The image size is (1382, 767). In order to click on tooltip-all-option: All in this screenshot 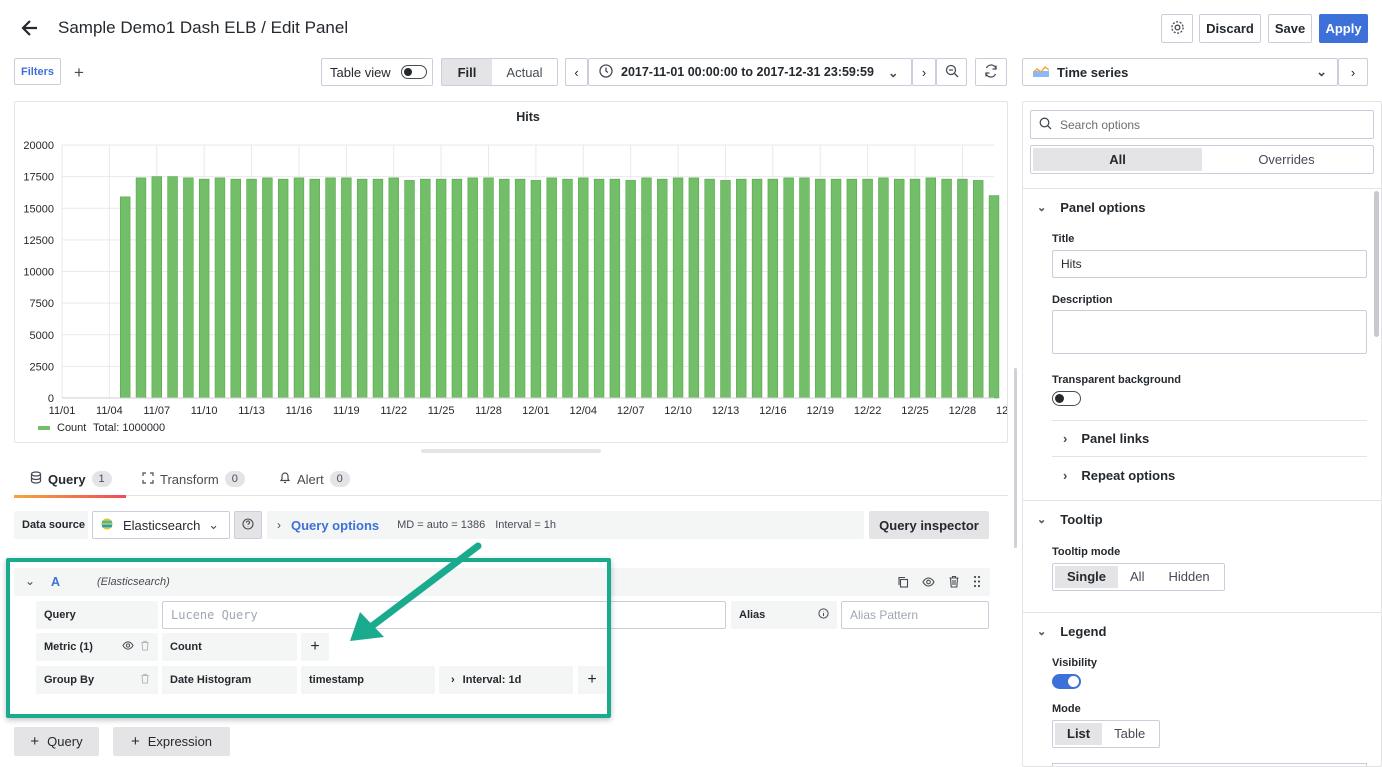, I will do `click(1137, 577)`.